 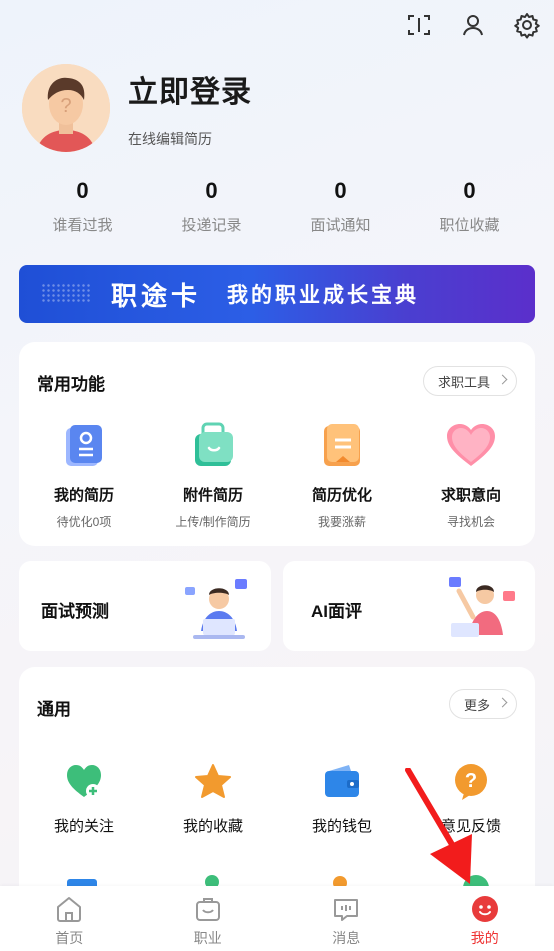 What do you see at coordinates (341, 522) in the screenshot?
I see `feature-subtitle: 我要涨薪` at bounding box center [341, 522].